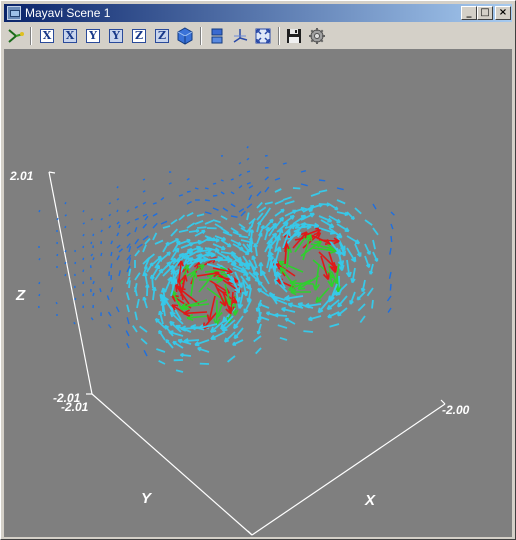 This screenshot has height=540, width=516. I want to click on origin-tick, so click(250, 533).